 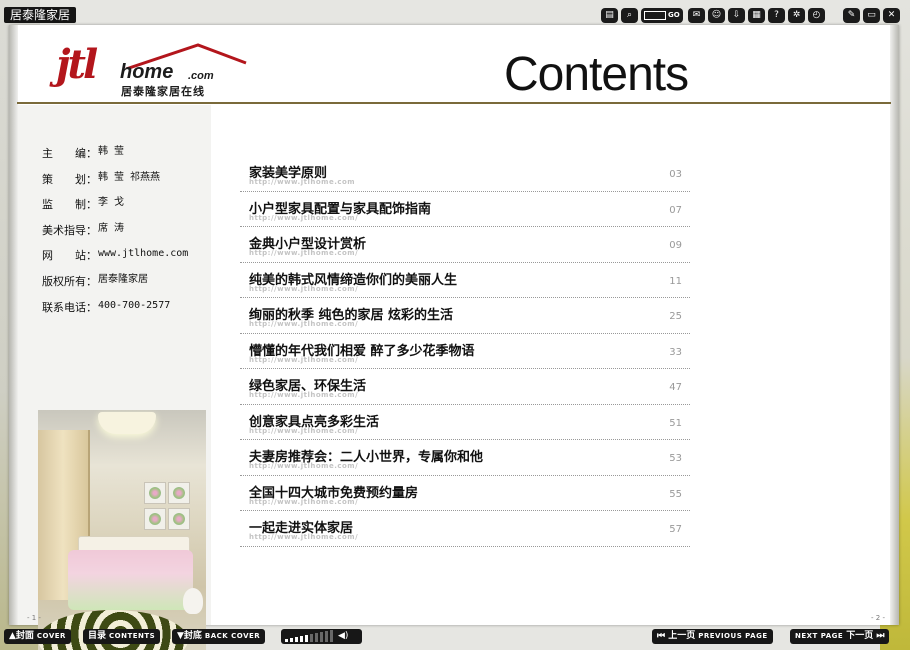 I want to click on toc-item-page: 47, so click(x=675, y=387).